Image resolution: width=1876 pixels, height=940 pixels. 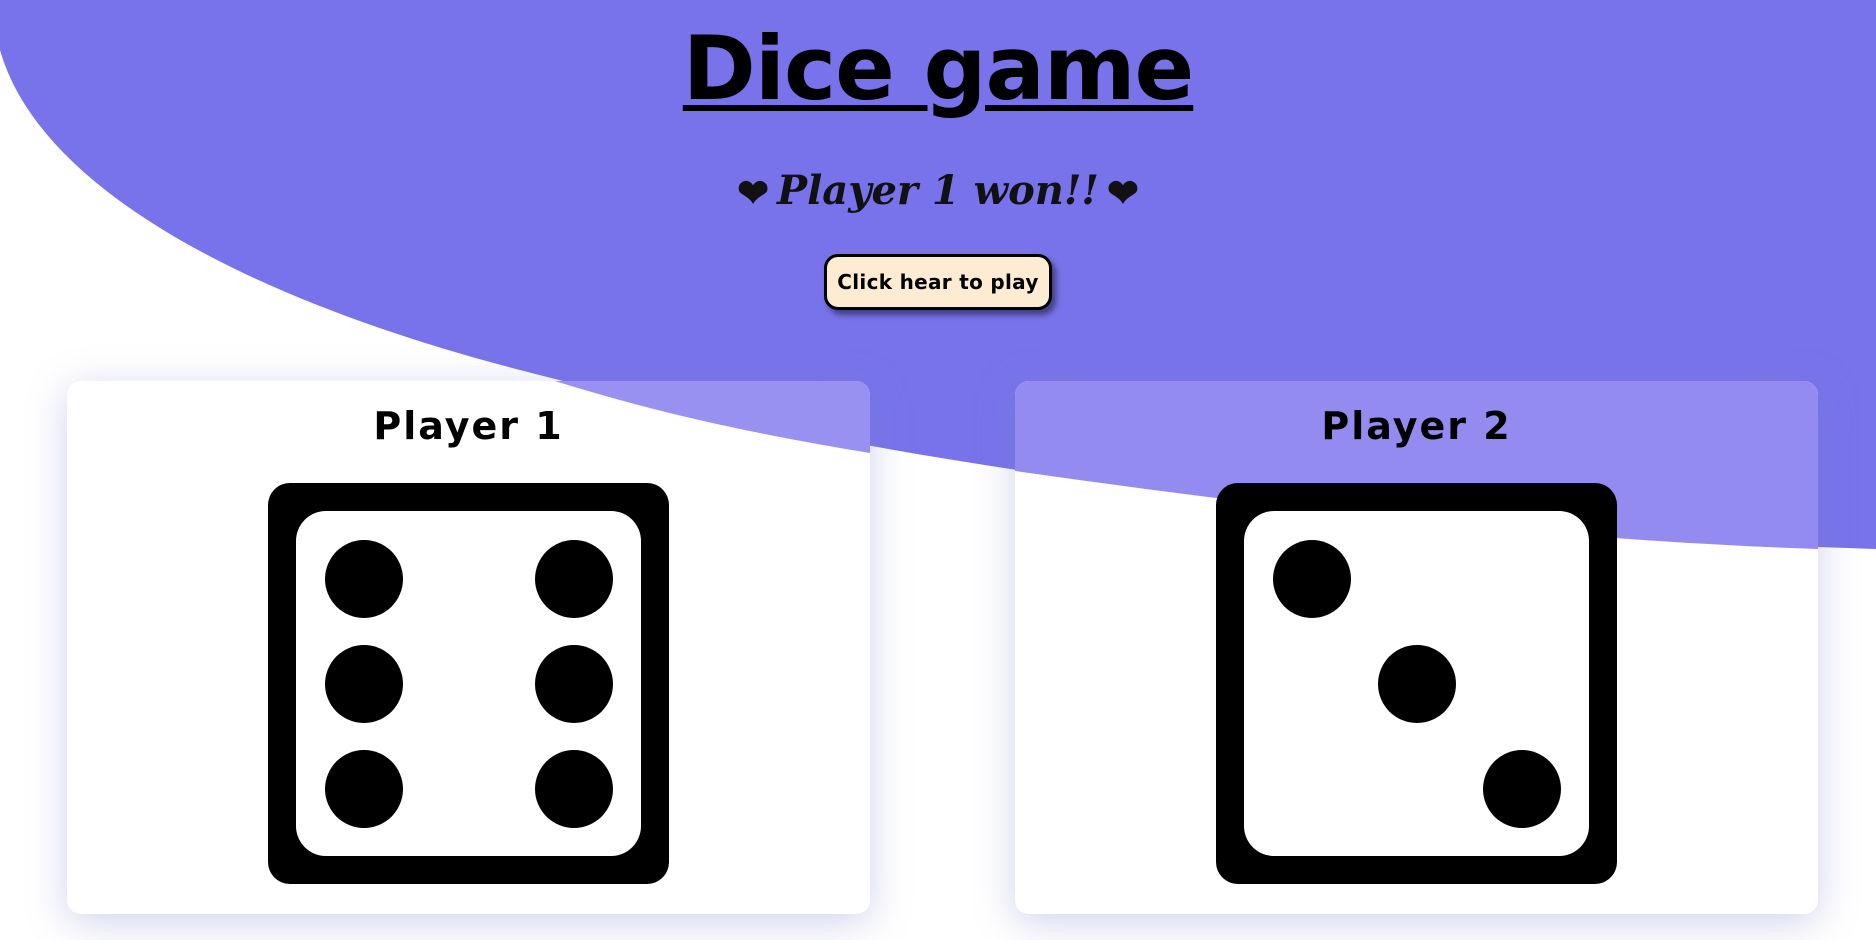 I want to click on result-message: ❤ Player 1 won!! ❤, so click(x=938, y=192).